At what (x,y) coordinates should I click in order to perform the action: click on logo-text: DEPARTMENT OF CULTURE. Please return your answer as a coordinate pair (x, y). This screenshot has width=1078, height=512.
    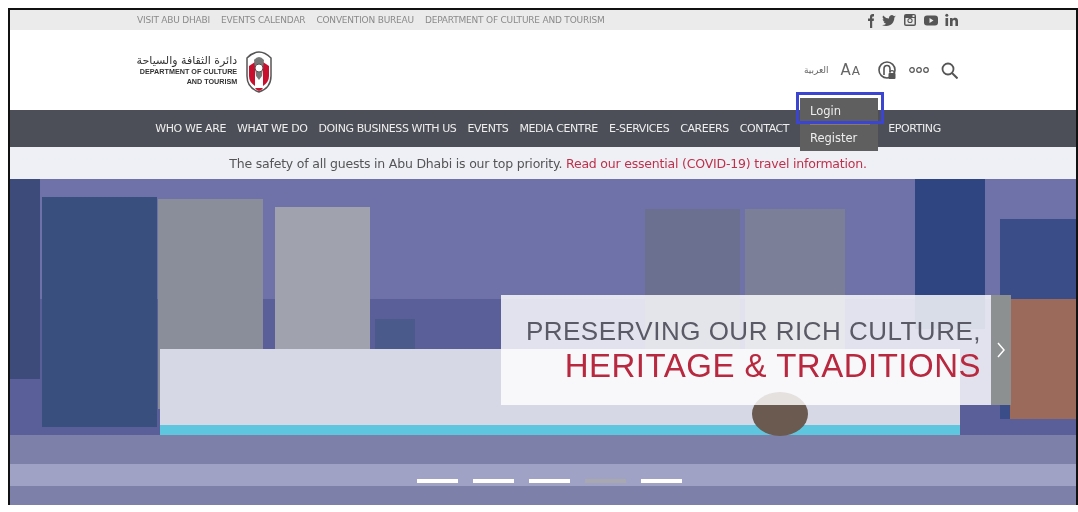
    Looking at the image, I should click on (188, 71).